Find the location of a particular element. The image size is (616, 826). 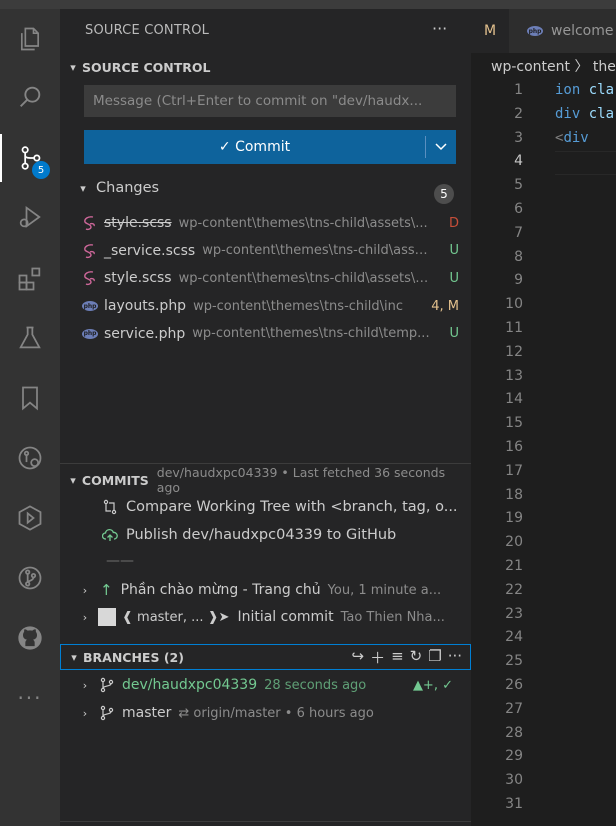

view-options-icon: ≡ is located at coordinates (397, 657).